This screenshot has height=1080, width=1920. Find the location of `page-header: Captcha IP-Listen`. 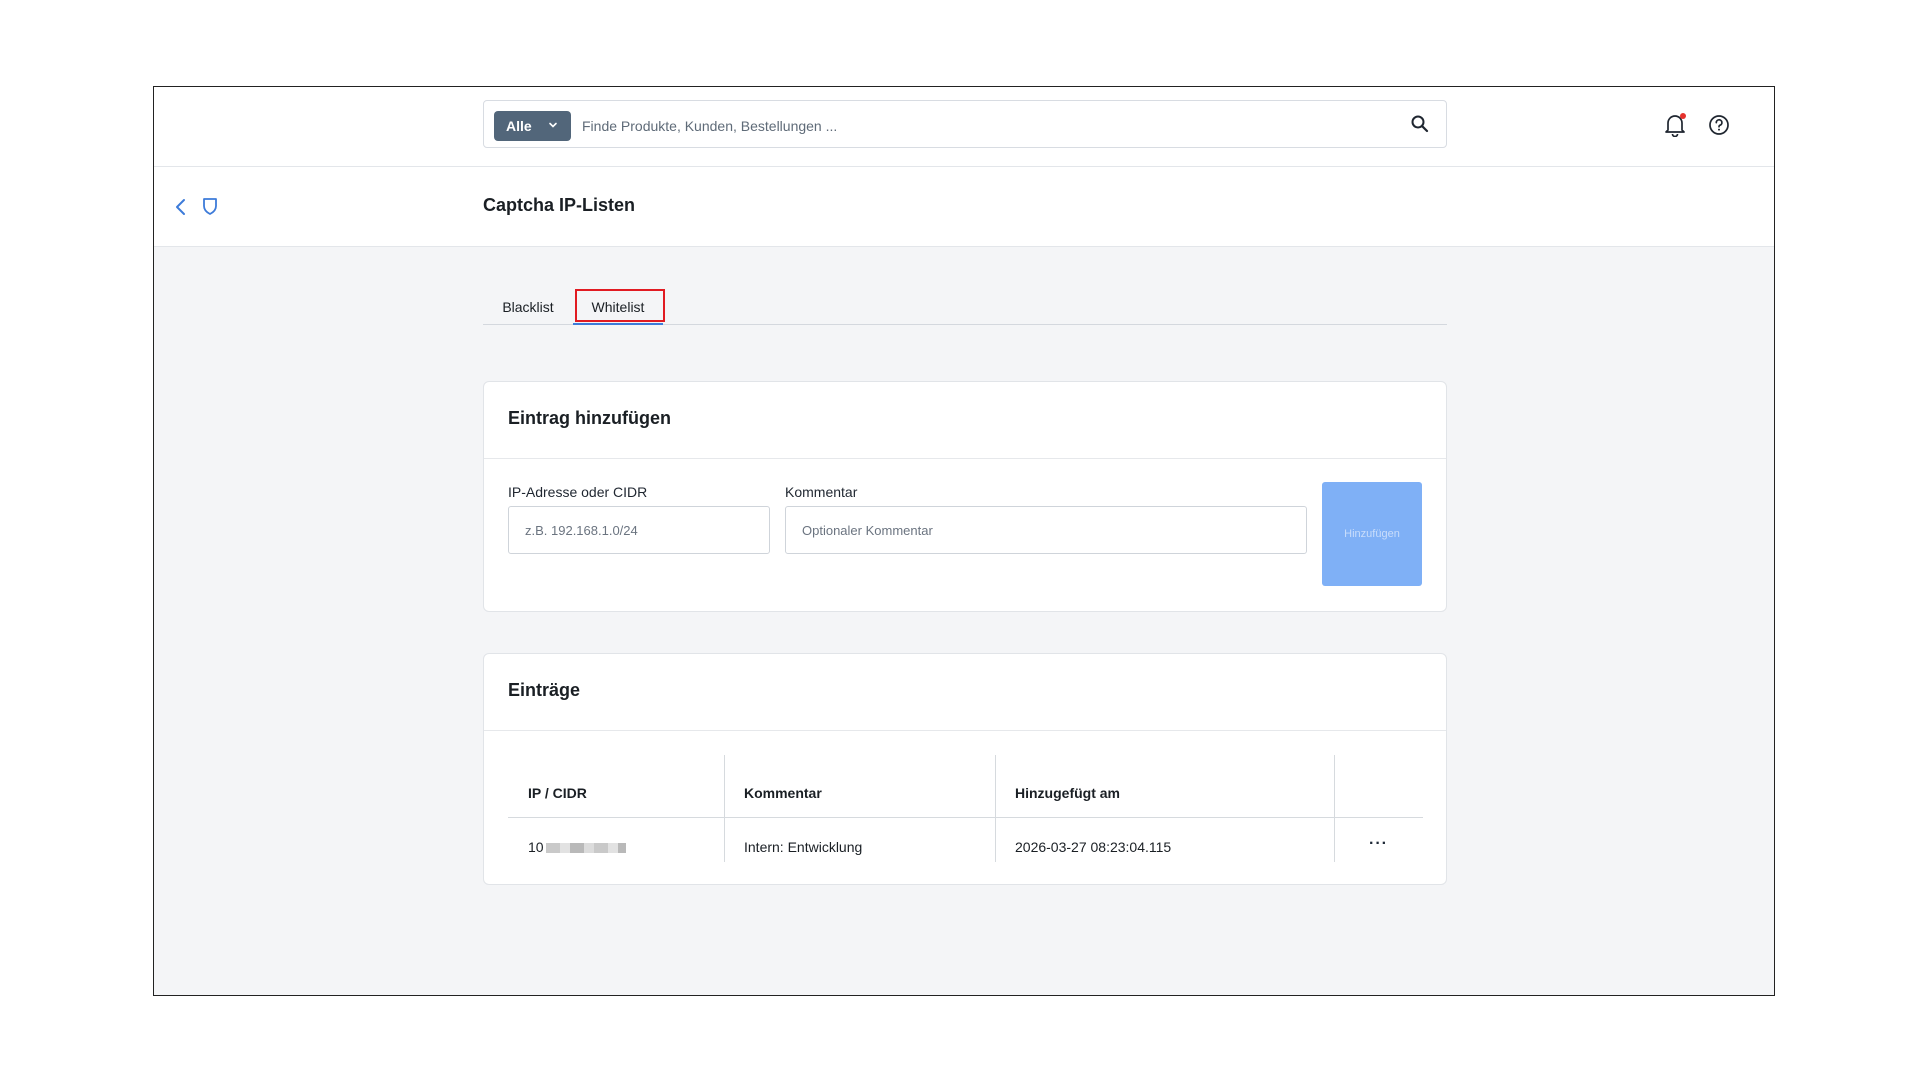

page-header: Captcha IP-Listen is located at coordinates (964, 207).